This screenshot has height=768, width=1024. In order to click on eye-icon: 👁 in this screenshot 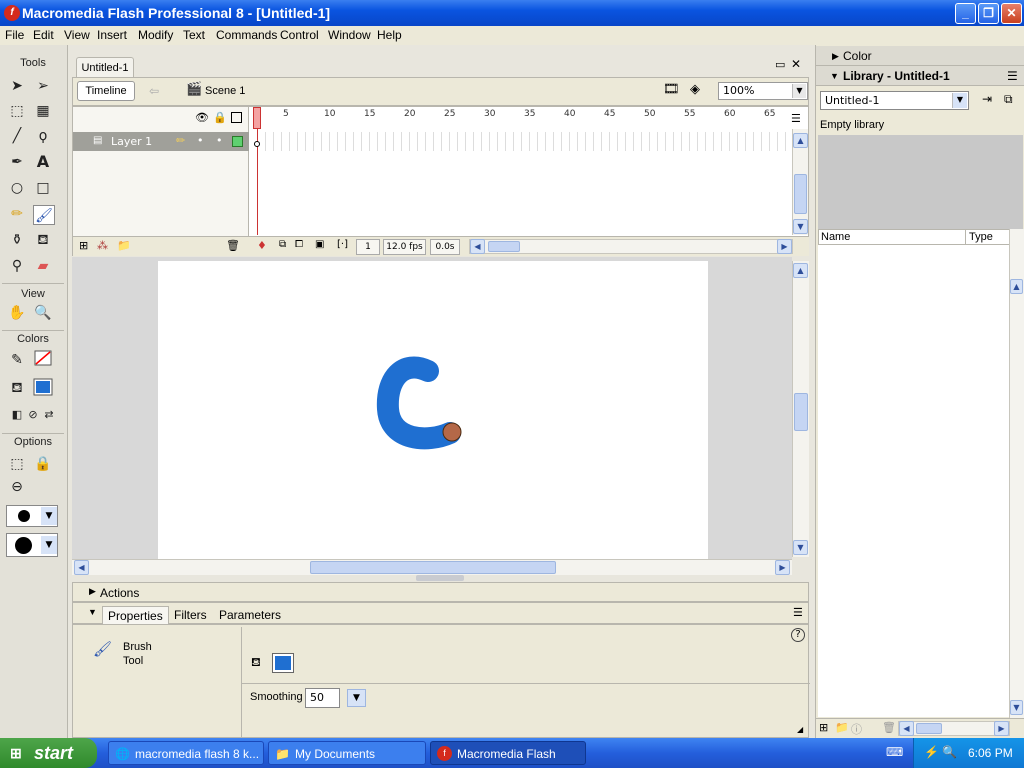, I will do `click(202, 117)`.